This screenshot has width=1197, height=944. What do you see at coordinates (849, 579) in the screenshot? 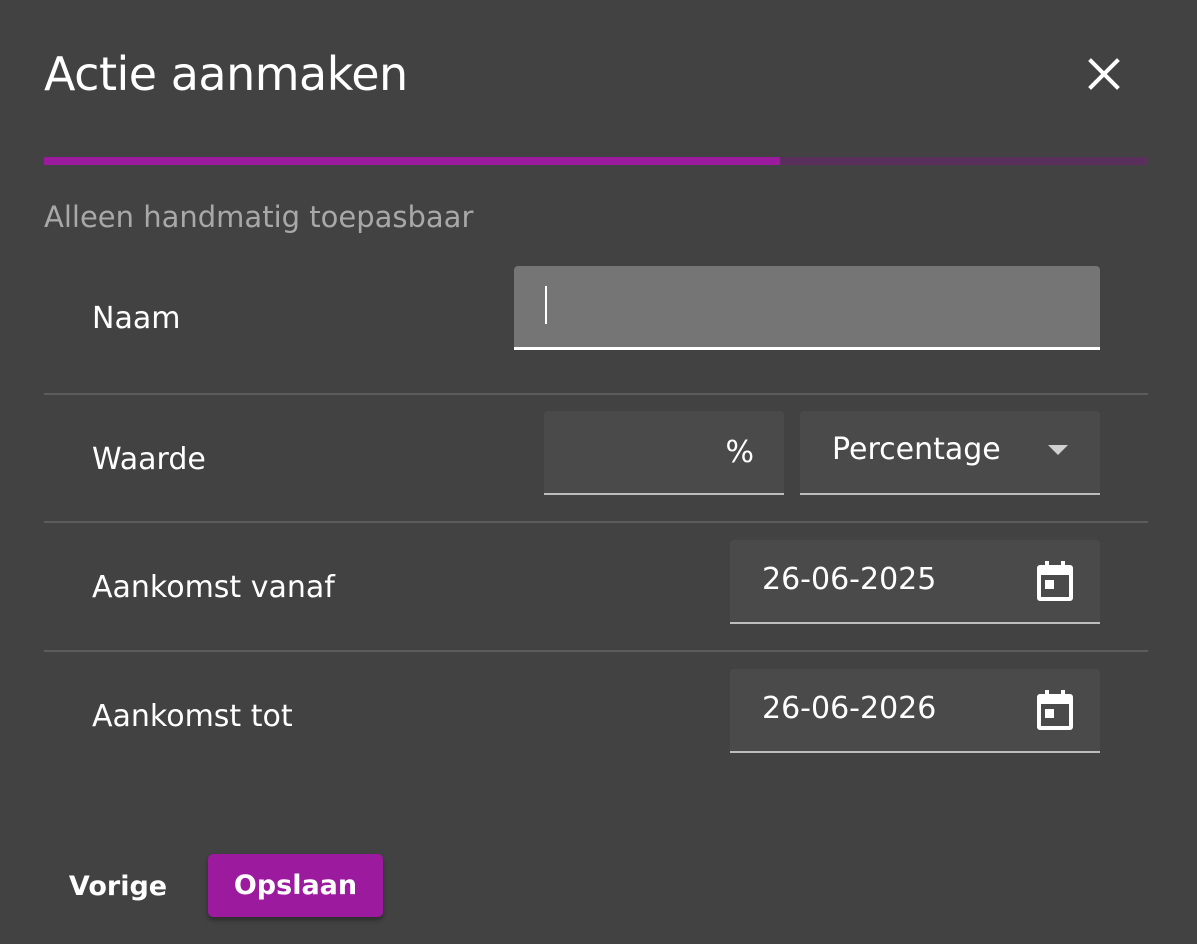
I see `arrival-from-date-value: 26-06-2025` at bounding box center [849, 579].